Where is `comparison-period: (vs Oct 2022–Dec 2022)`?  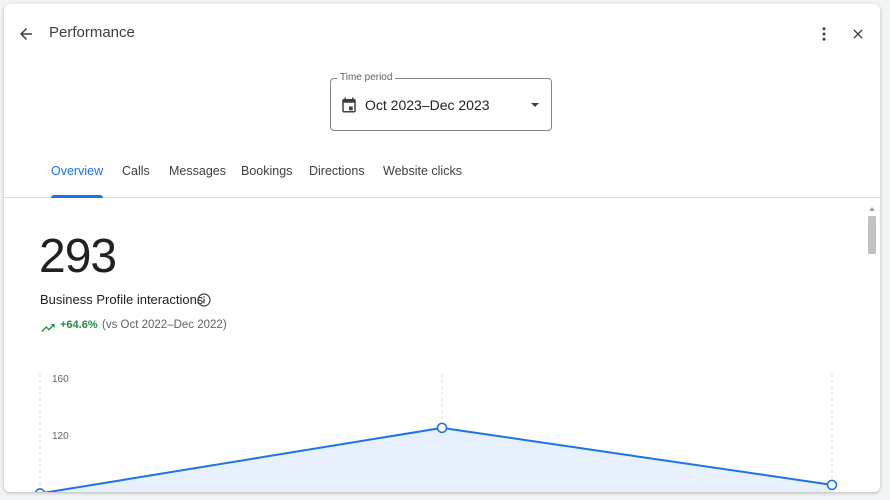
comparison-period: (vs Oct 2022–Dec 2022) is located at coordinates (164, 325).